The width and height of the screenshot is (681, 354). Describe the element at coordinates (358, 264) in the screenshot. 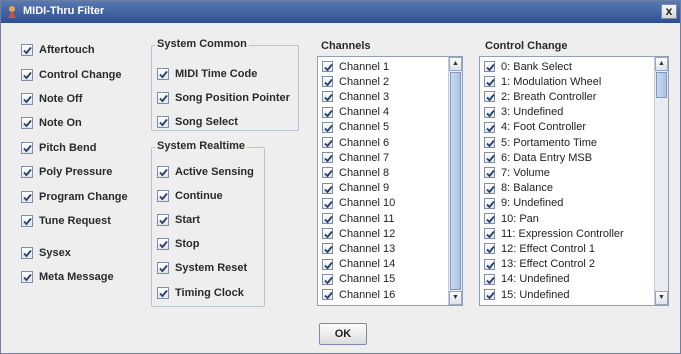

I see `channel-item: Channel 14` at that location.